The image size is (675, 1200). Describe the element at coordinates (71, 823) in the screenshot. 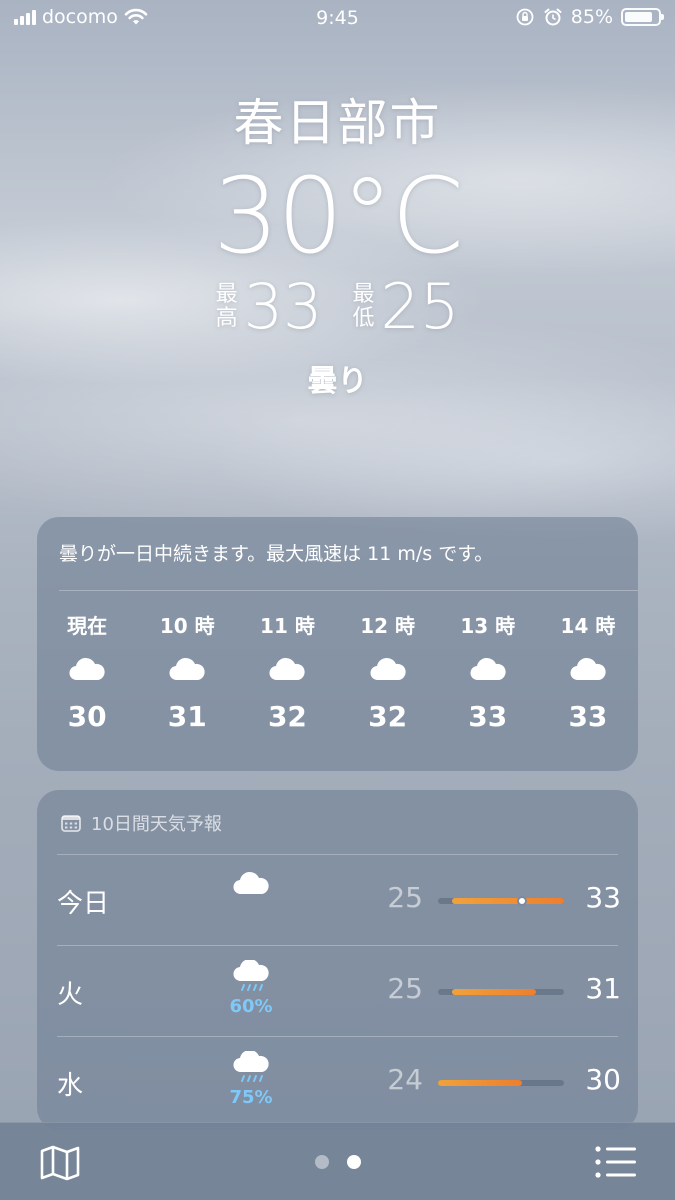

I see `calendar-icon` at that location.